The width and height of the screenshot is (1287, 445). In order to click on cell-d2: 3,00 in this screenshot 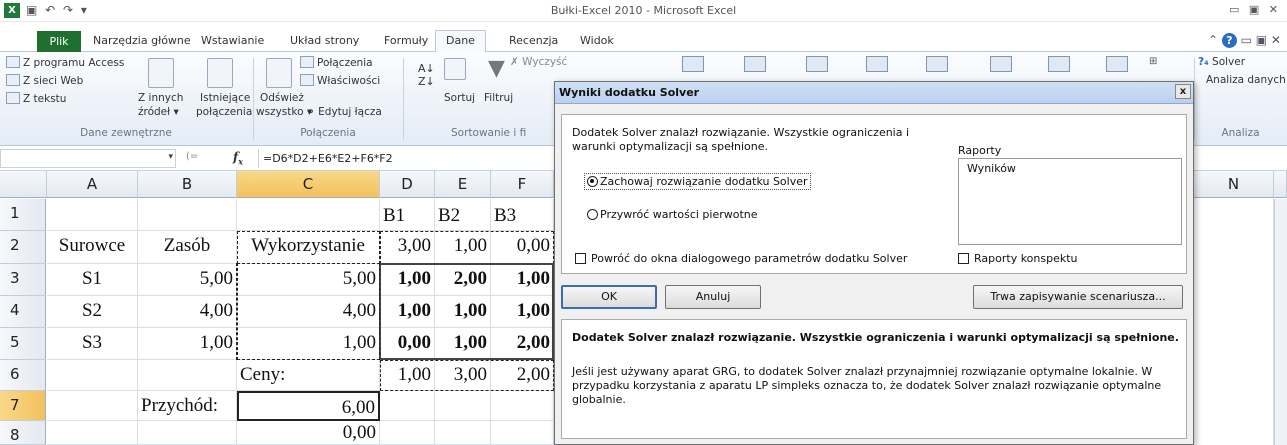, I will do `click(407, 247)`.